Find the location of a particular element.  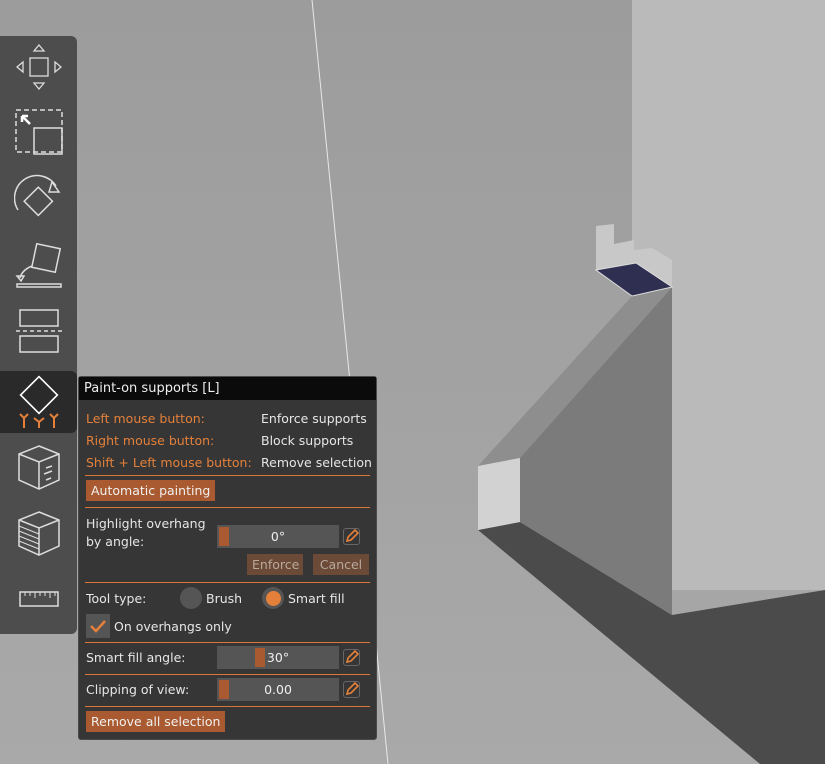

clipping-label: Clipping of view: is located at coordinates (138, 689).